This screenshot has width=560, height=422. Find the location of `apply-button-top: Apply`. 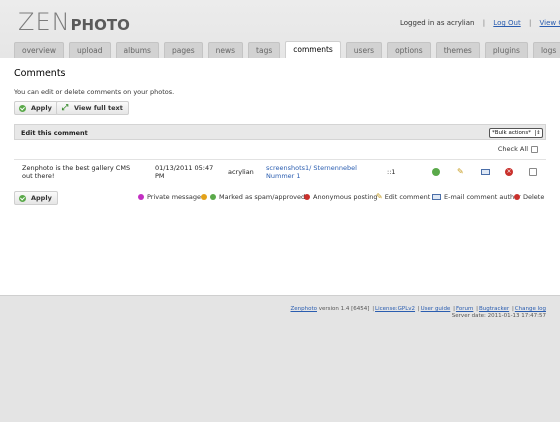

apply-button-top: Apply is located at coordinates (36, 108).